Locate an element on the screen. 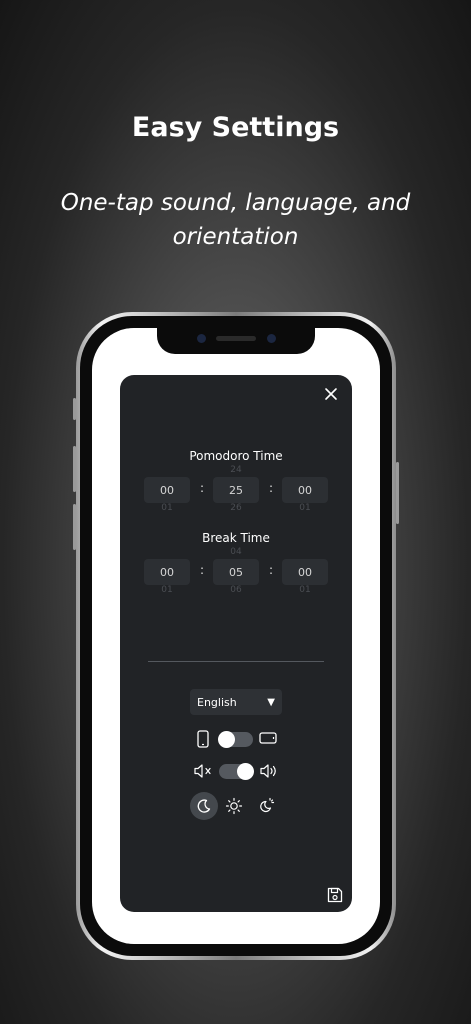  break-hours-next: 01 is located at coordinates (167, 589).